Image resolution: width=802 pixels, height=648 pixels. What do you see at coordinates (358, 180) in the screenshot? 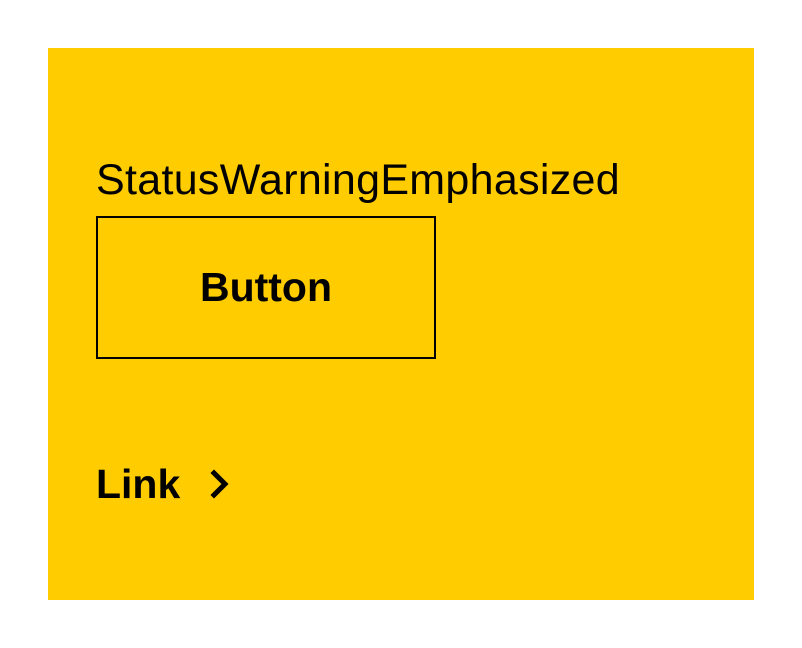
I see `panel-title: StatusWarningEmphasized` at bounding box center [358, 180].